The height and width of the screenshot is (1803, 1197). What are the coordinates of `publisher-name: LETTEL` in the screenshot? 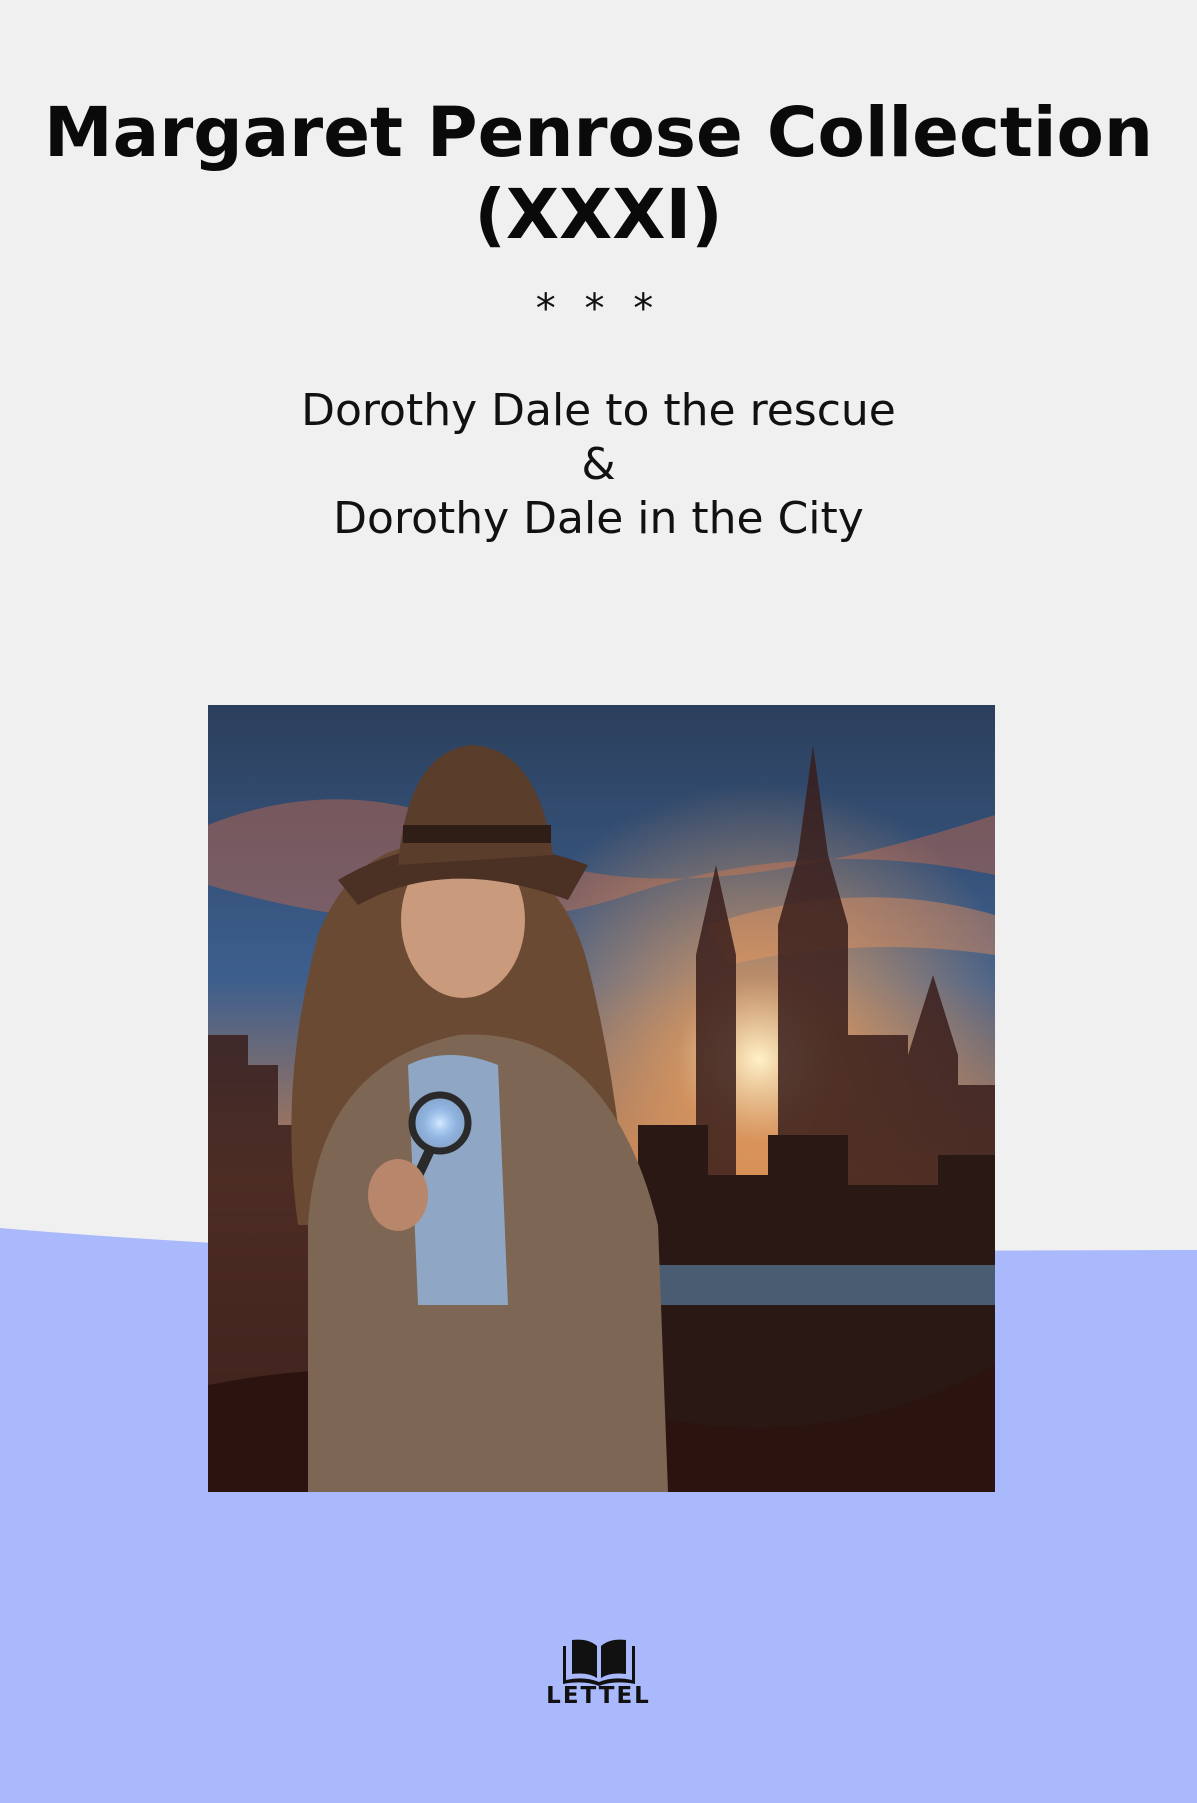 It's located at (598, 1696).